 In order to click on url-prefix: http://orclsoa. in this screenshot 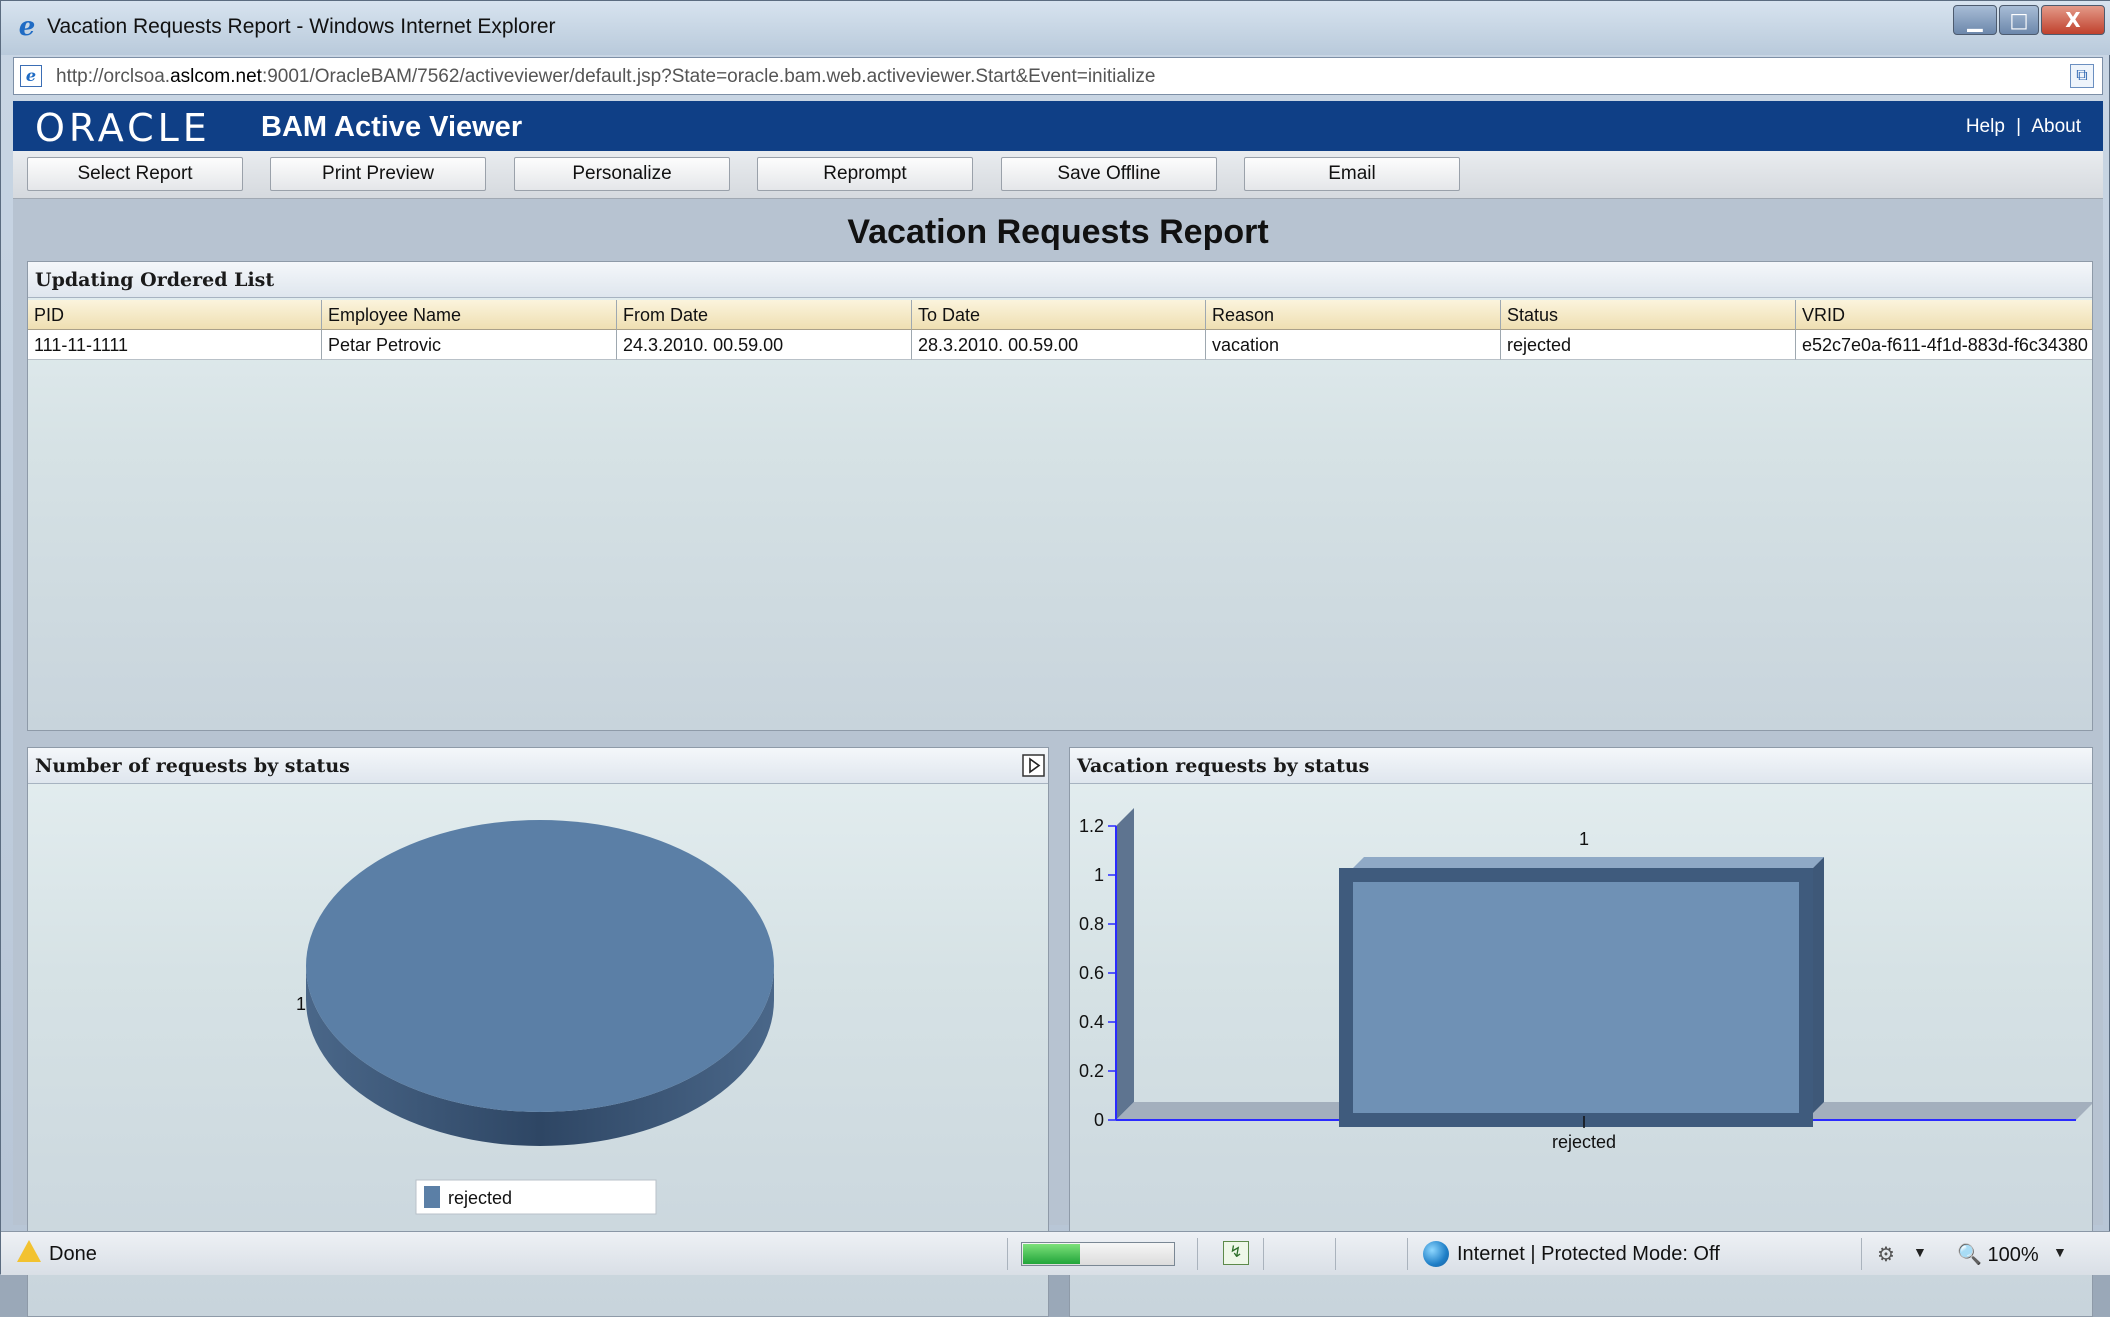, I will do `click(113, 76)`.